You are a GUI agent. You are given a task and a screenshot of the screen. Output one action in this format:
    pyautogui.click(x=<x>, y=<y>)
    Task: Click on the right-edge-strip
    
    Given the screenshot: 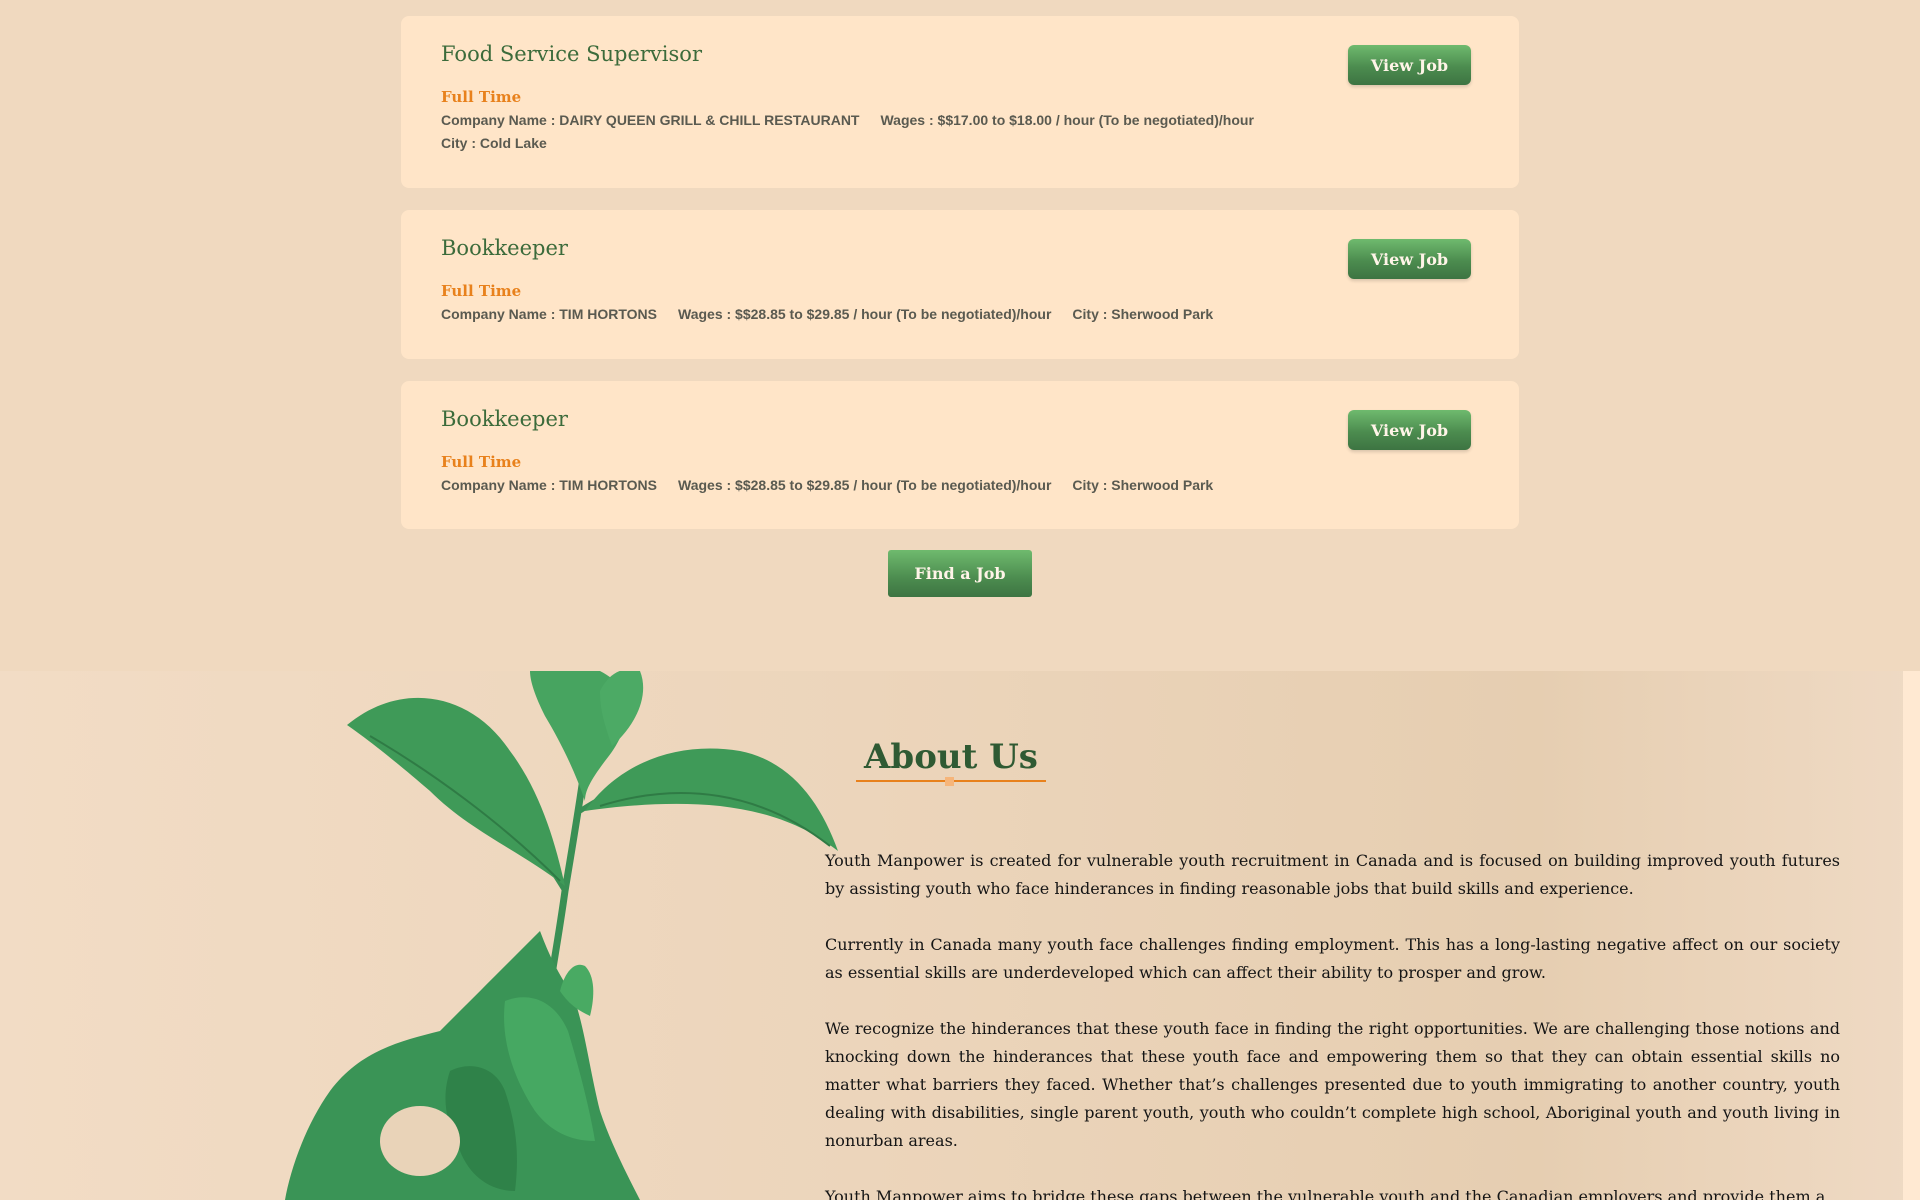 What is the action you would take?
    pyautogui.click(x=1911, y=935)
    